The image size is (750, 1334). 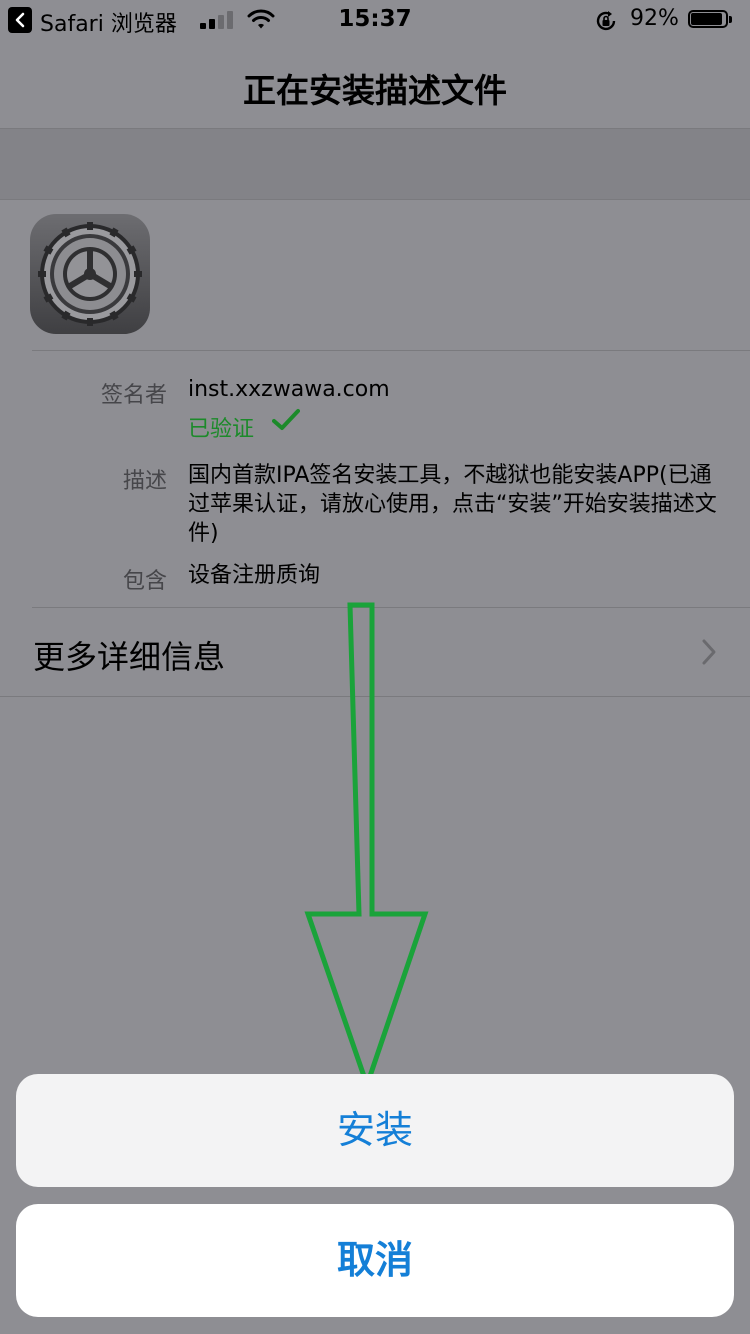 What do you see at coordinates (144, 581) in the screenshot?
I see `contains-label: 包含` at bounding box center [144, 581].